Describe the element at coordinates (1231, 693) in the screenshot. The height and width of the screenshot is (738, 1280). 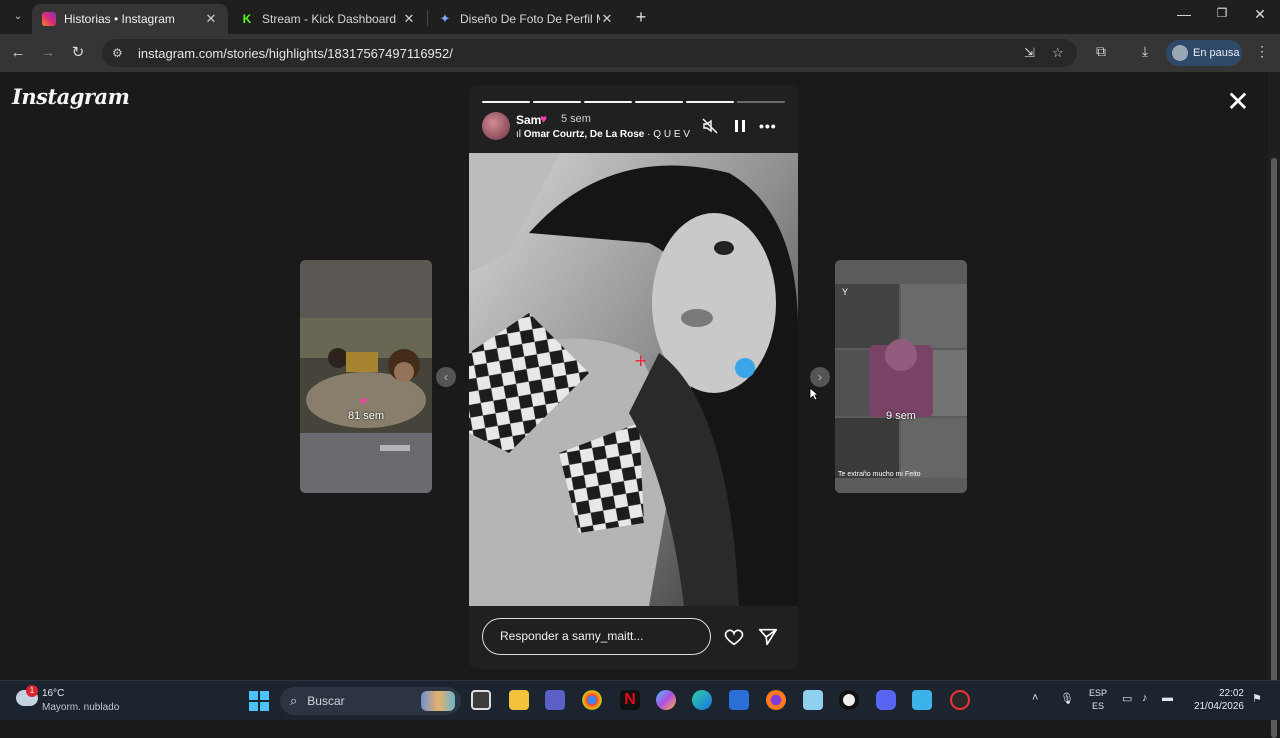
I see `clock-time: 22:02` at that location.